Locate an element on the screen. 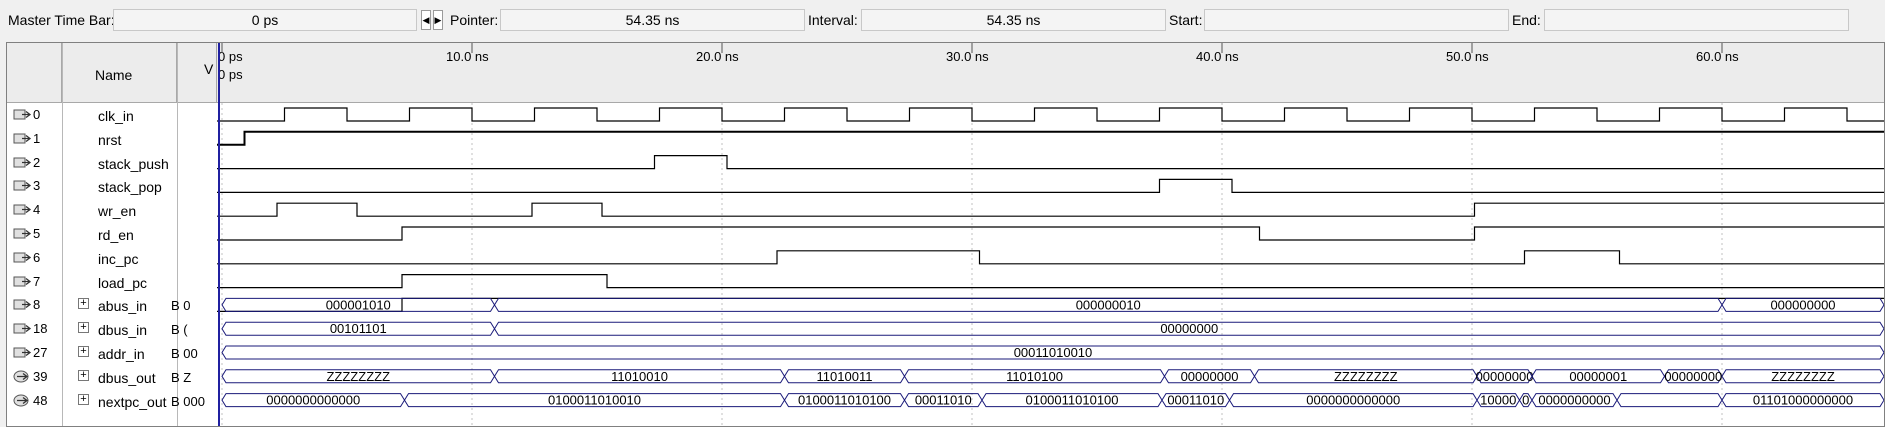 This screenshot has width=1885, height=427. signal-row: 0 clk_in is located at coordinates (112, 115).